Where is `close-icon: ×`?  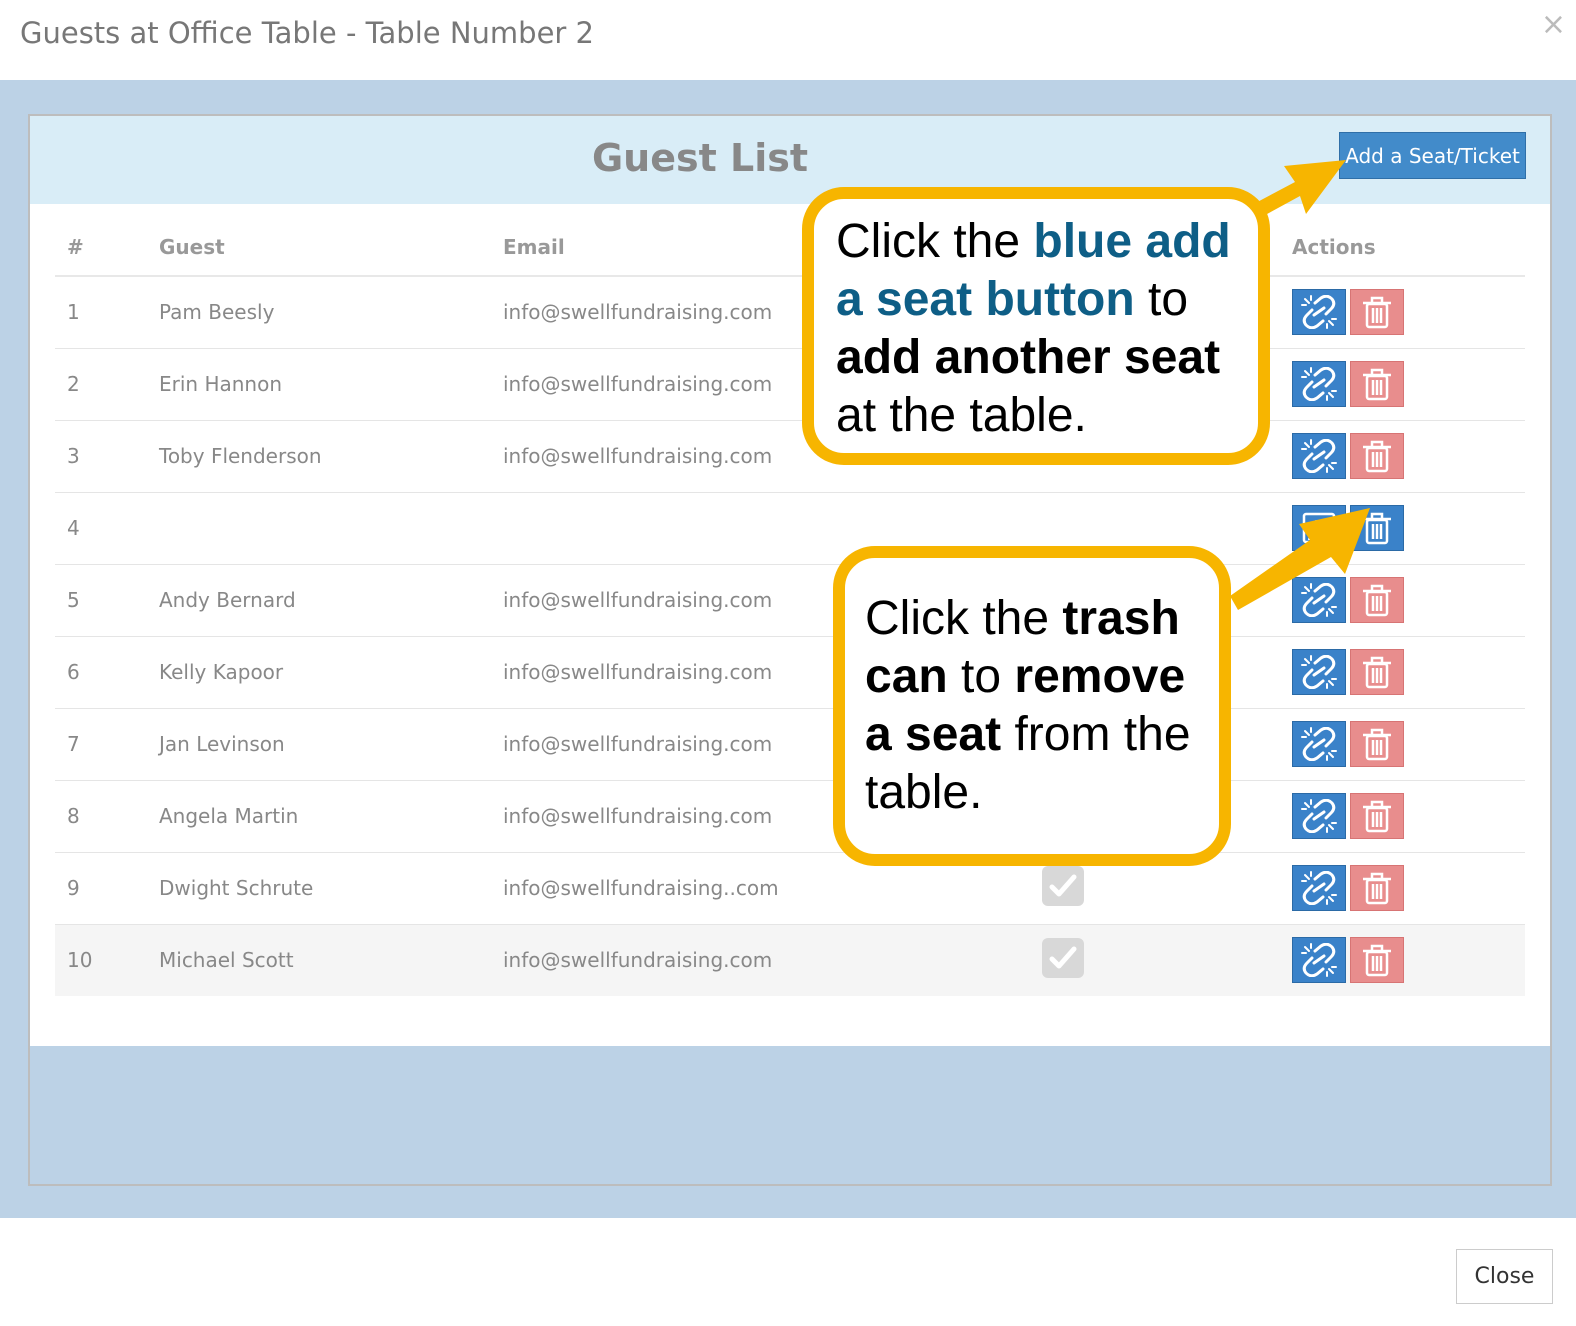
close-icon: × is located at coordinates (1553, 25).